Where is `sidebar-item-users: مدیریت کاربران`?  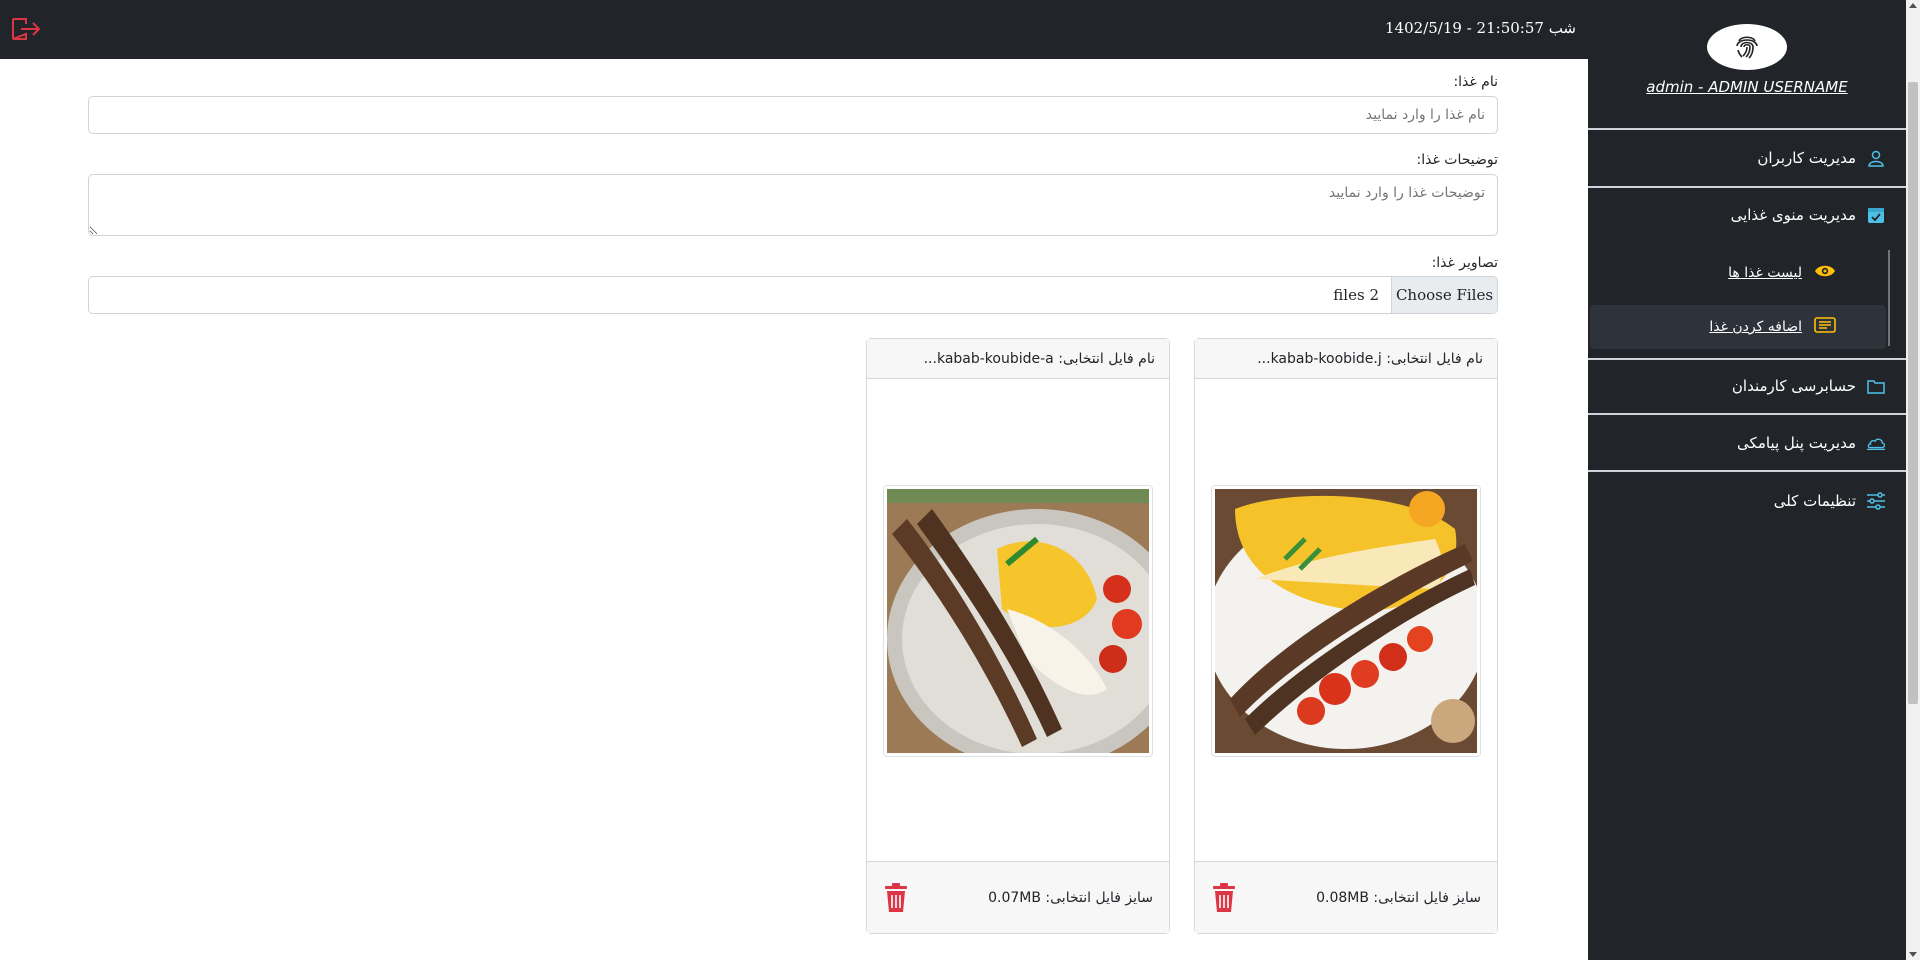
sidebar-item-users: مدیریت کاربران is located at coordinates (1821, 158).